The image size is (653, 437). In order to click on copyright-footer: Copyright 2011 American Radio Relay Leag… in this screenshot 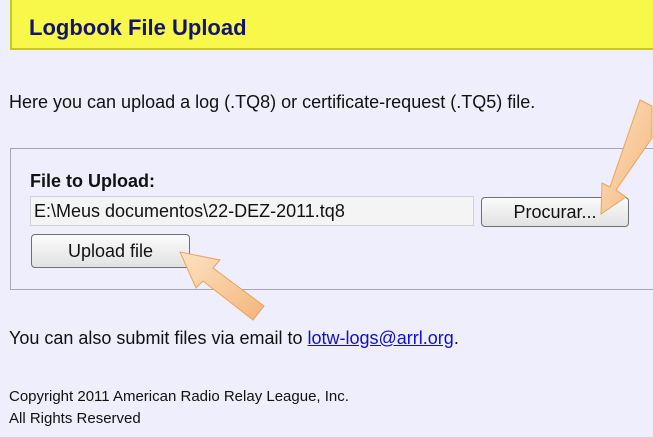, I will do `click(179, 408)`.